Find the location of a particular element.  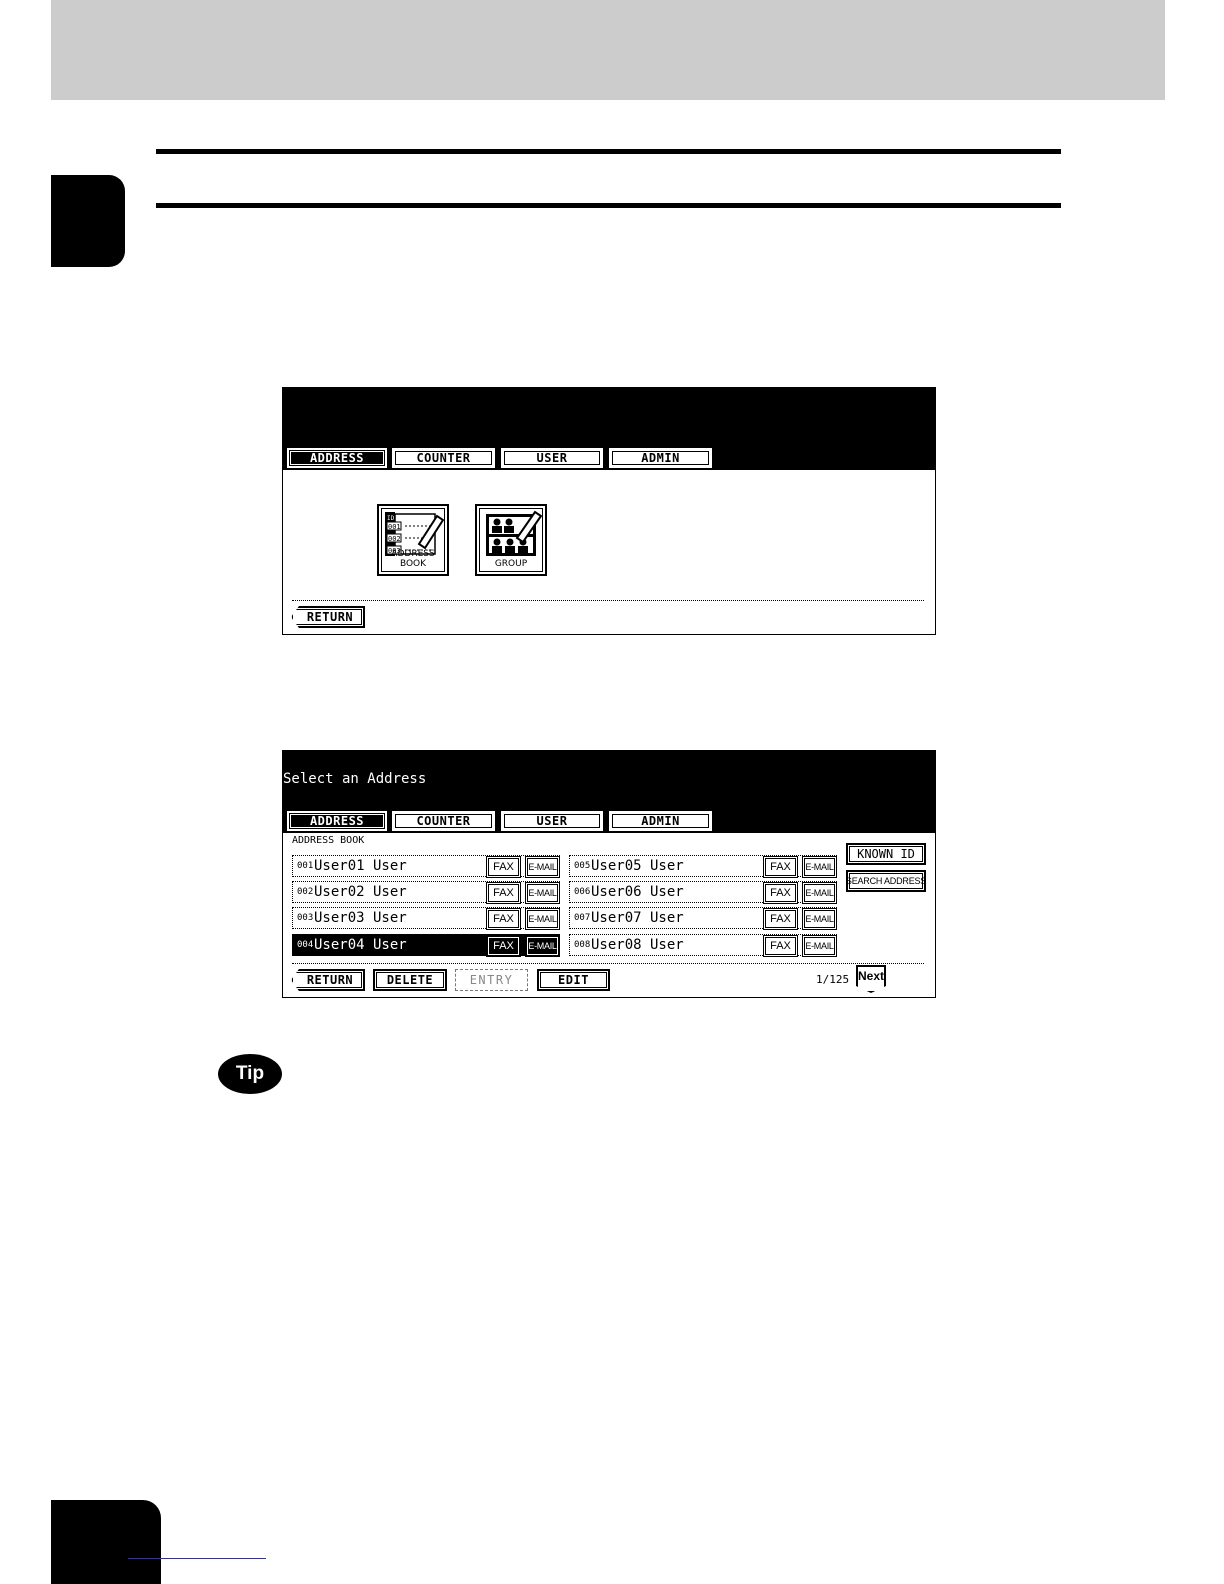

group-label: GROUP is located at coordinates (511, 564).